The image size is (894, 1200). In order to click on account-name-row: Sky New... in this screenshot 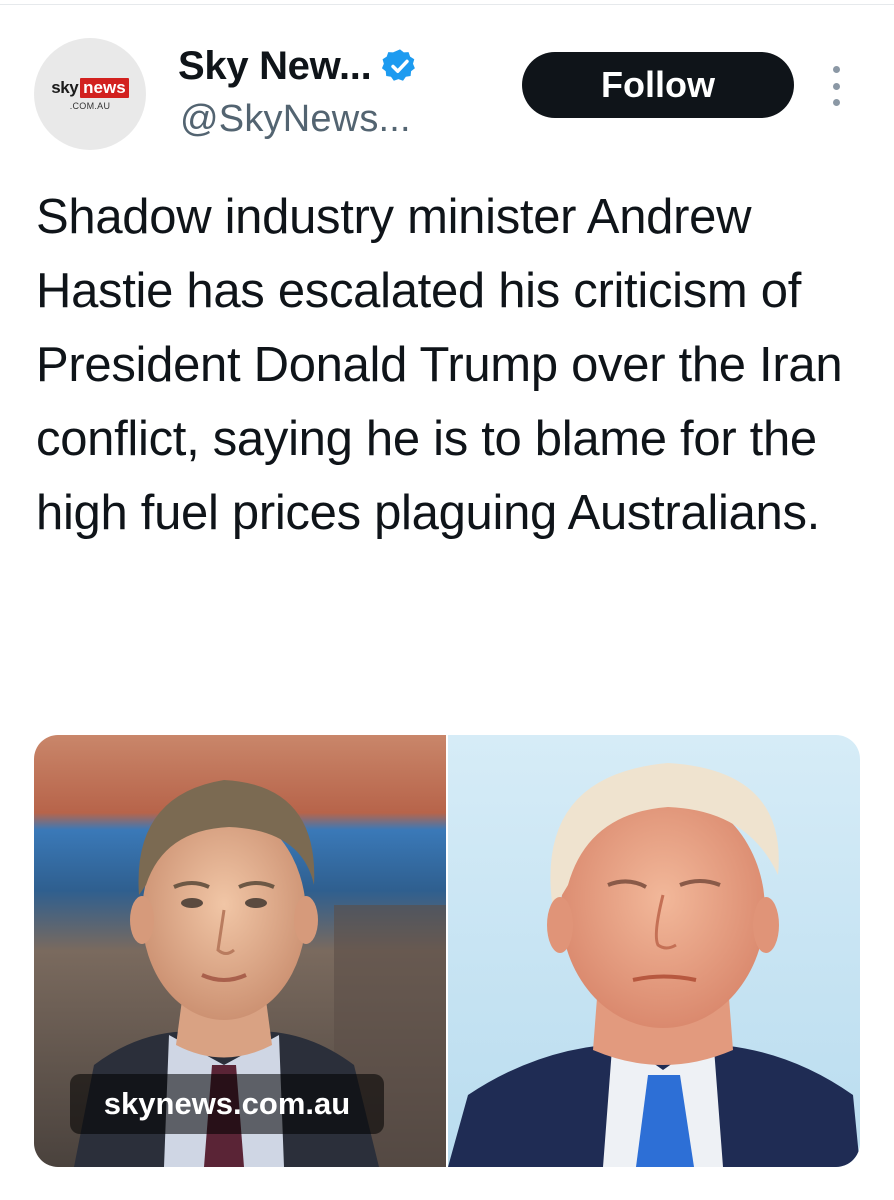, I will do `click(298, 66)`.